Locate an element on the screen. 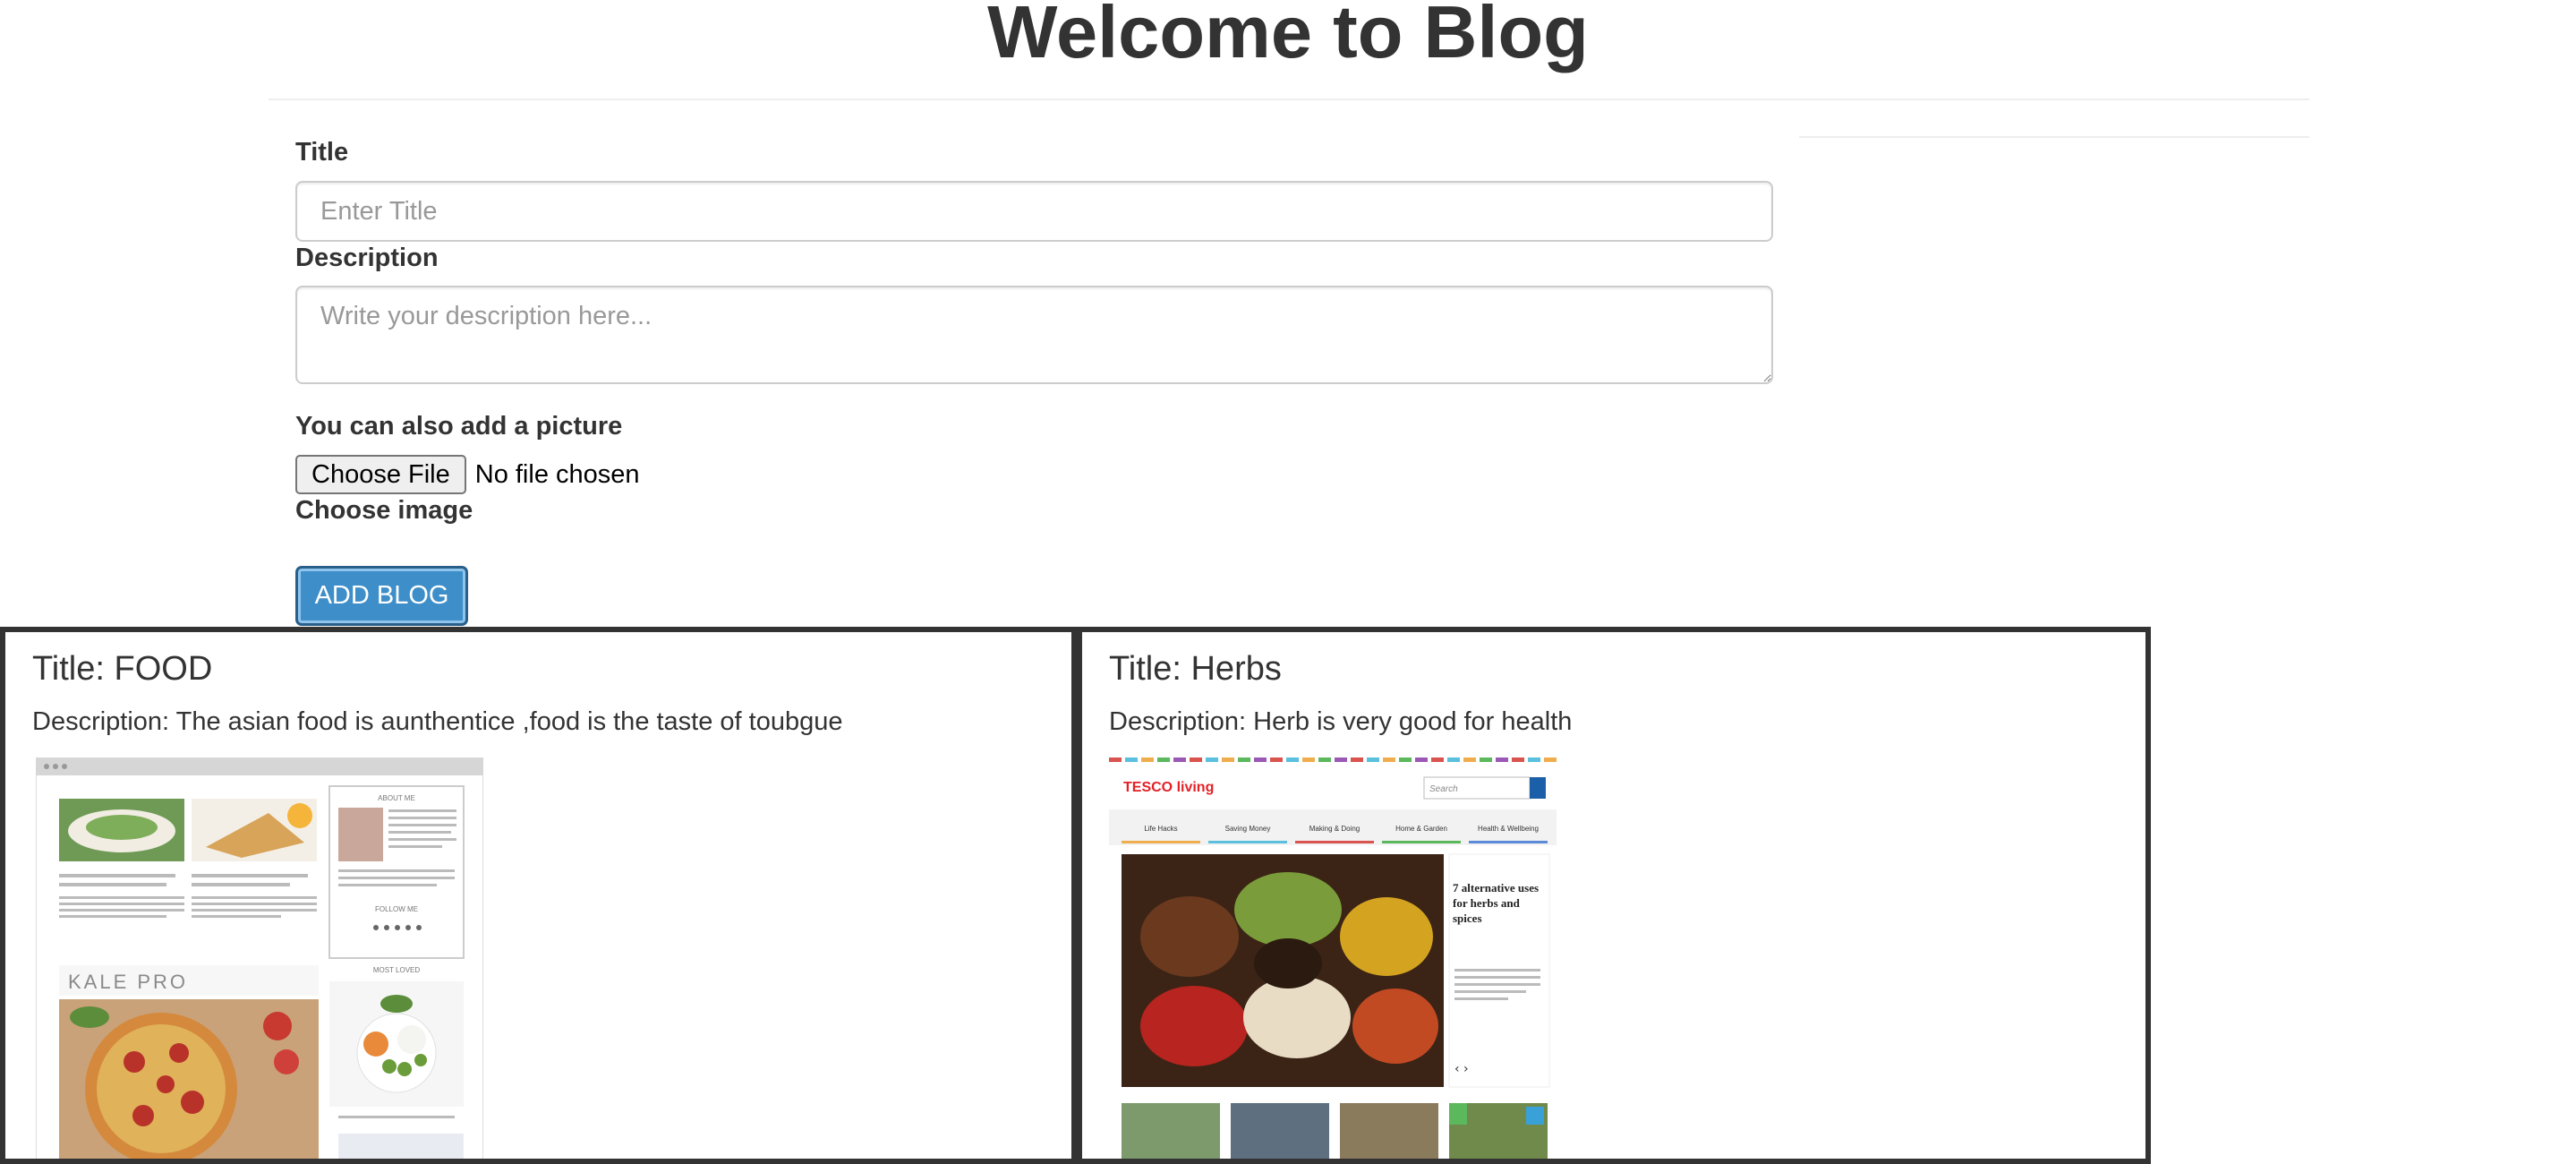 The width and height of the screenshot is (2576, 1164). choose-image-label: Choose image is located at coordinates (384, 511).